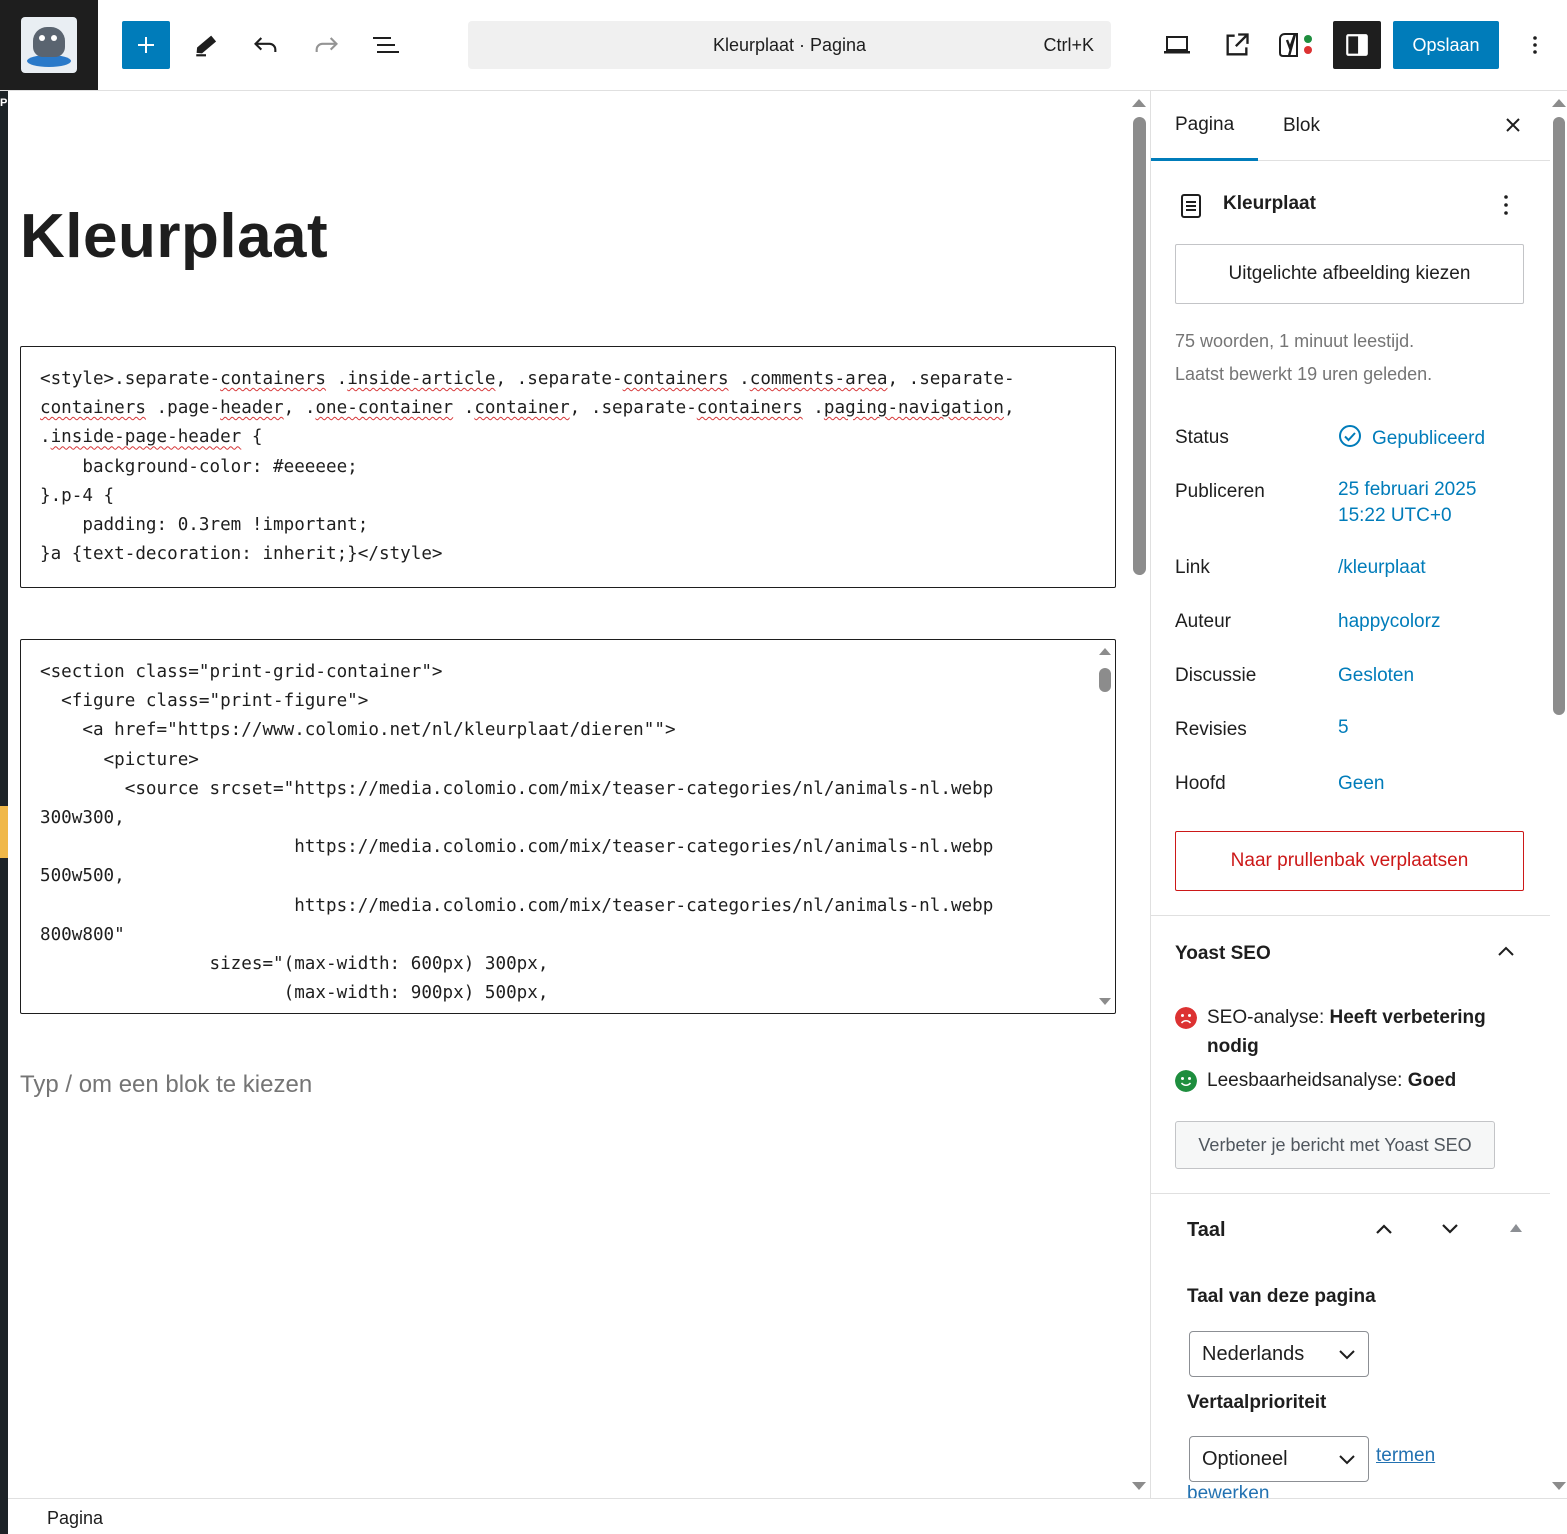  I want to click on redo-button, so click(326, 45).